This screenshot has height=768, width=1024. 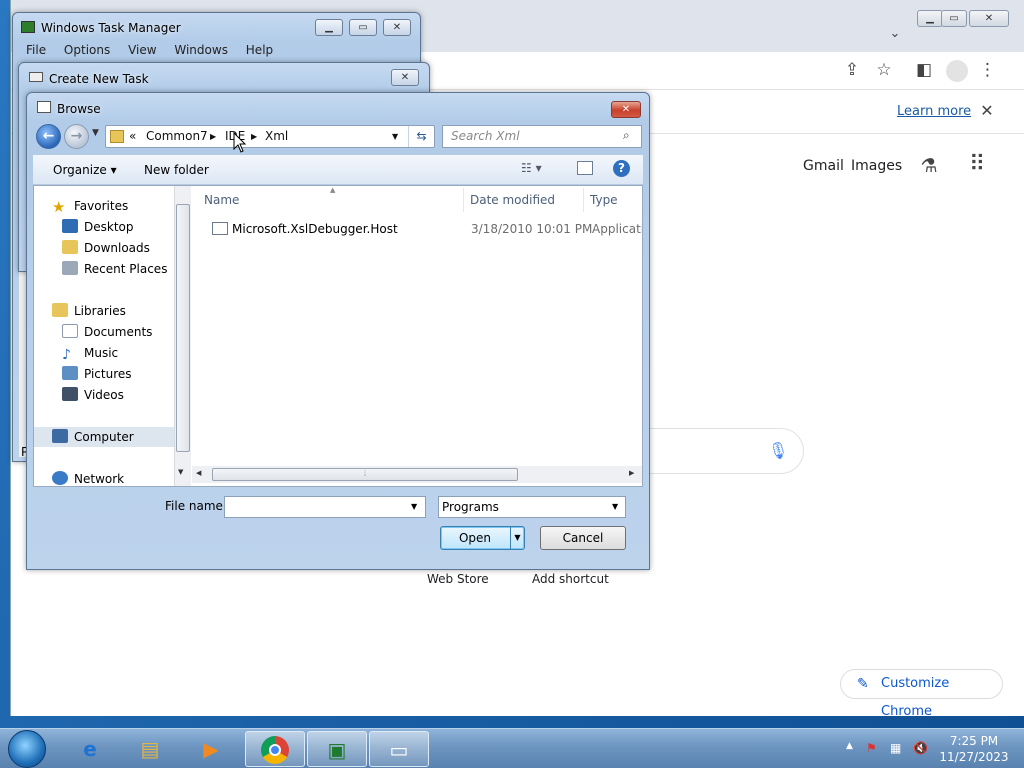 I want to click on action-center-flag-icon: ⚑, so click(x=871, y=748).